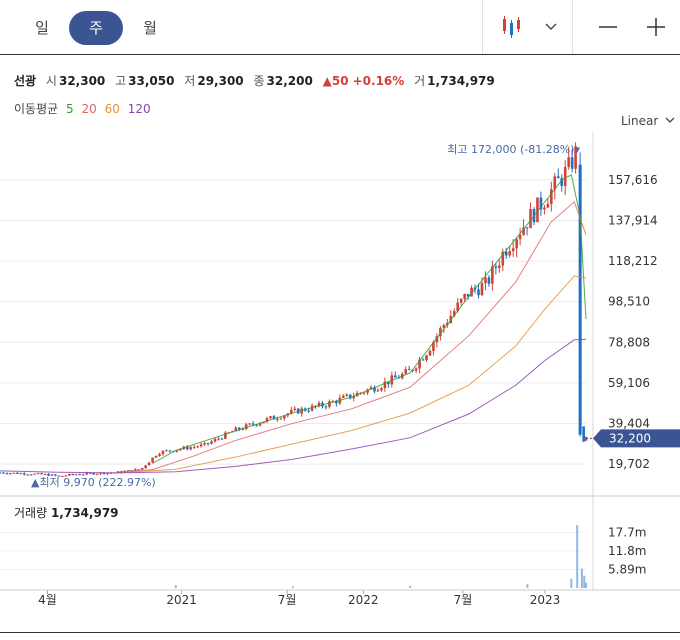 This screenshot has height=640, width=680. Describe the element at coordinates (363, 600) in the screenshot. I see `time-tick-label: 2022` at that location.